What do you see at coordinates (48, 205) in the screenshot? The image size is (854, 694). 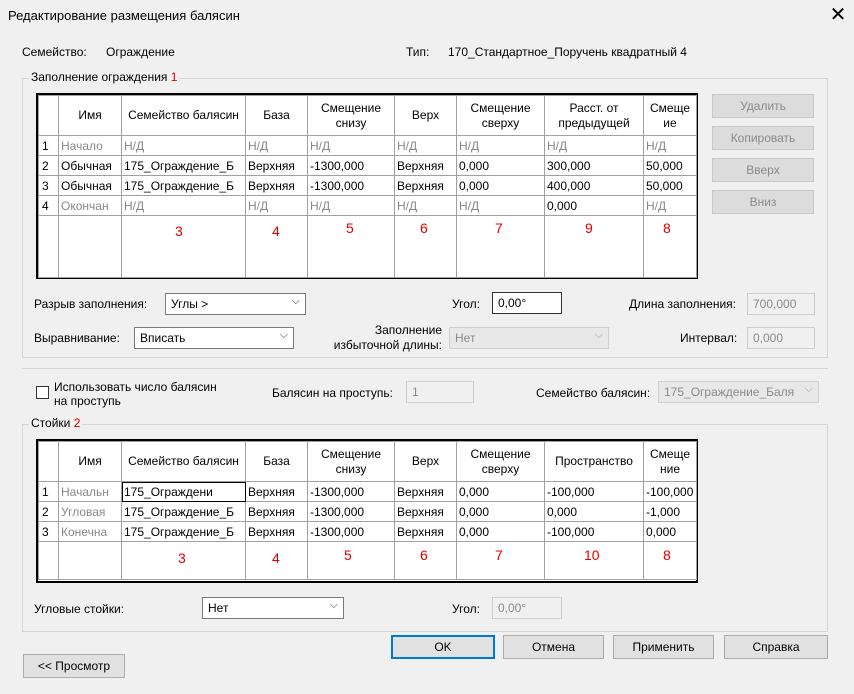 I see `row-number: 4` at bounding box center [48, 205].